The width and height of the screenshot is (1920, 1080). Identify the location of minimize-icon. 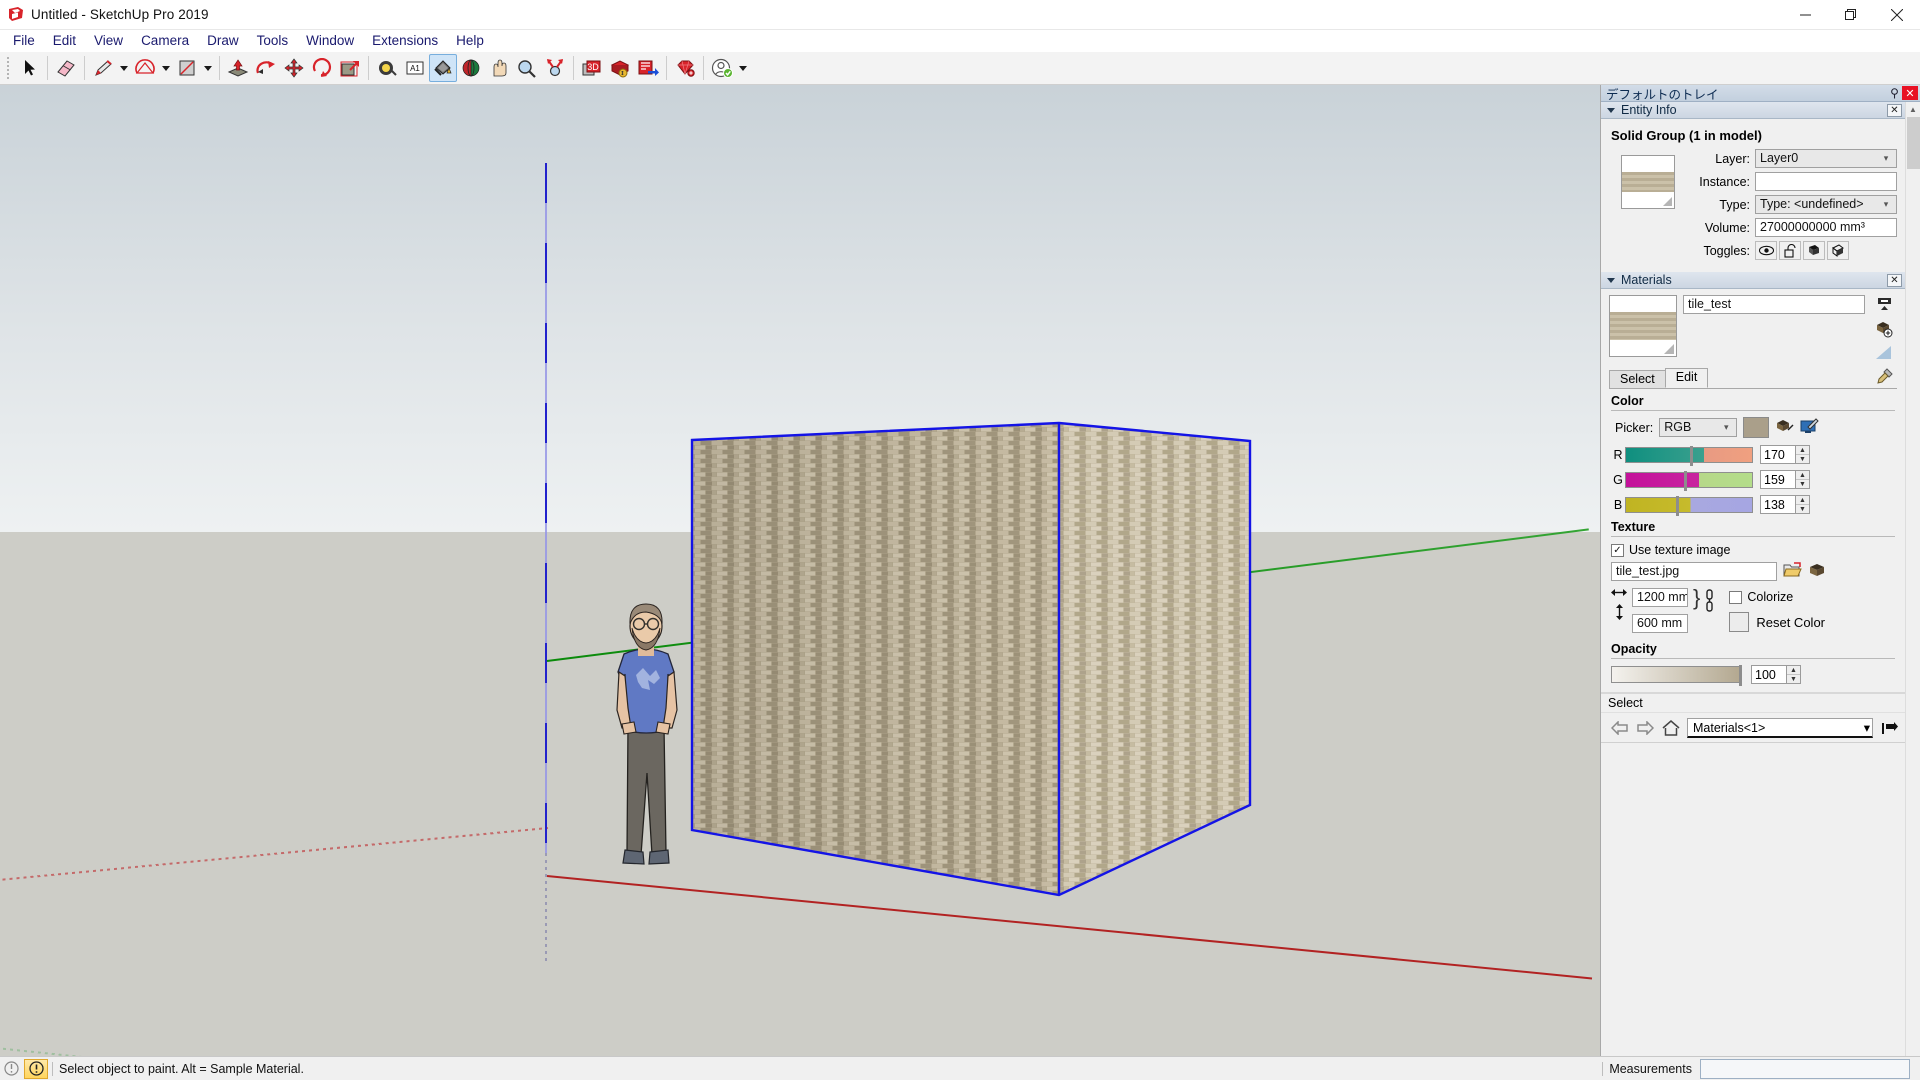
(1805, 15).